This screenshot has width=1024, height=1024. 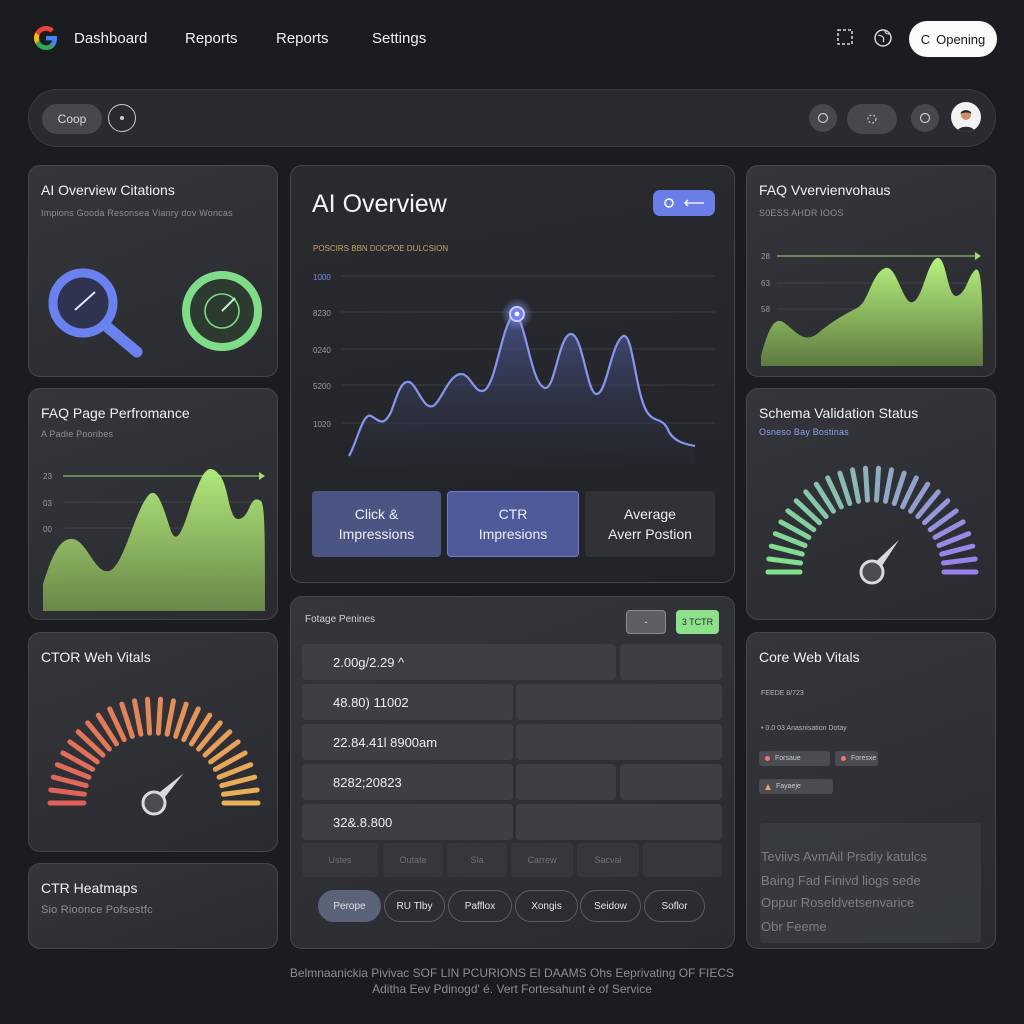 What do you see at coordinates (846, 38) in the screenshot?
I see `fullscreen-icon` at bounding box center [846, 38].